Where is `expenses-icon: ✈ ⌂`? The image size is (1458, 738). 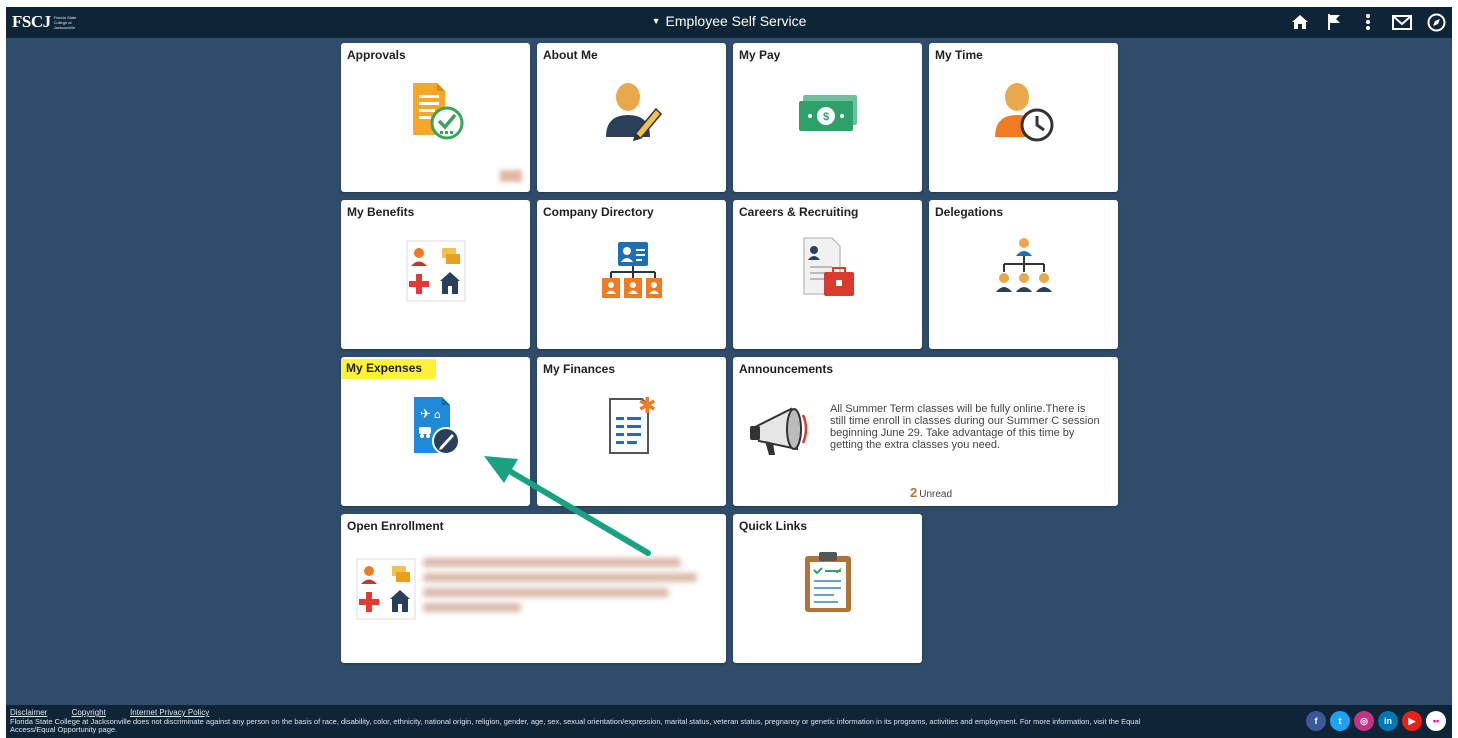
expenses-icon: ✈ ⌂ is located at coordinates (436, 427).